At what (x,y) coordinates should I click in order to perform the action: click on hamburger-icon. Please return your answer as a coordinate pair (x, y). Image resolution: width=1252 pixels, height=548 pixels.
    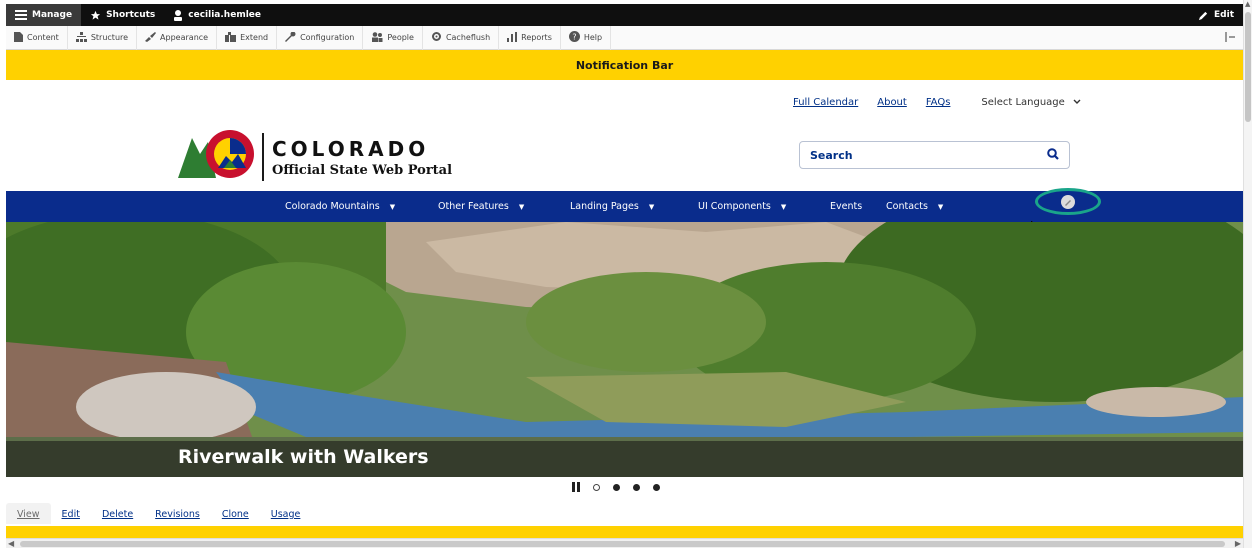
    Looking at the image, I should click on (21, 15).